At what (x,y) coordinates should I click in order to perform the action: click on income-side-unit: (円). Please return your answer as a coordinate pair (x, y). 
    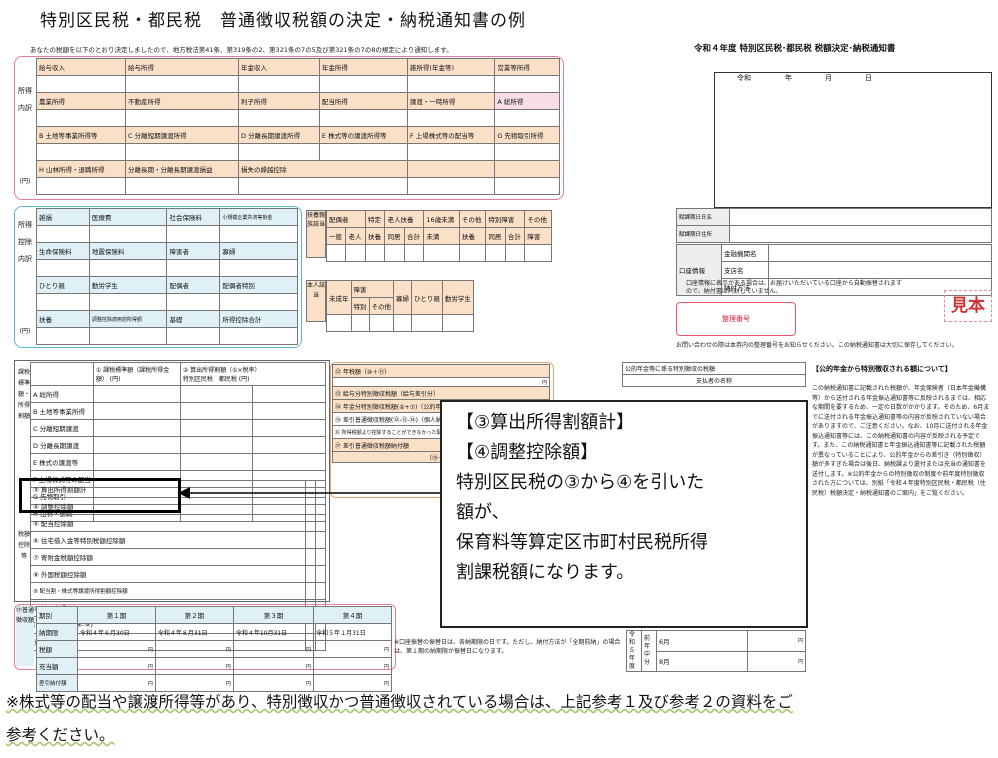
    Looking at the image, I should click on (25, 181).